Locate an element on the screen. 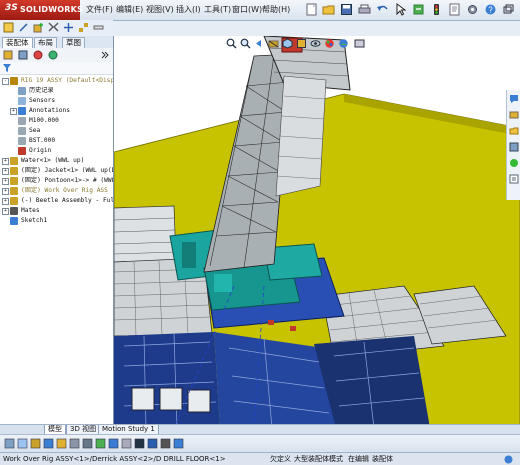  tree-item: Origin is located at coordinates (56, 151).